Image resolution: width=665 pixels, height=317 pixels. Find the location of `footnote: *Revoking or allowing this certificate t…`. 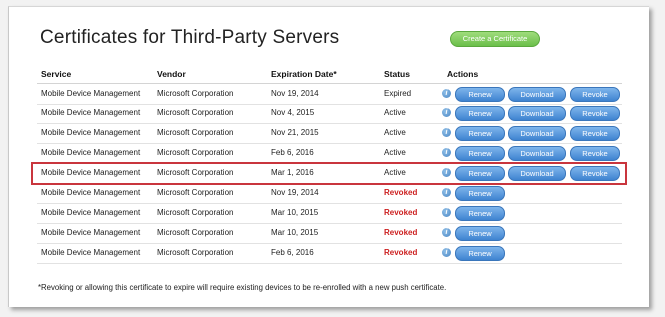

footnote: *Revoking or allowing this certificate t… is located at coordinates (242, 287).